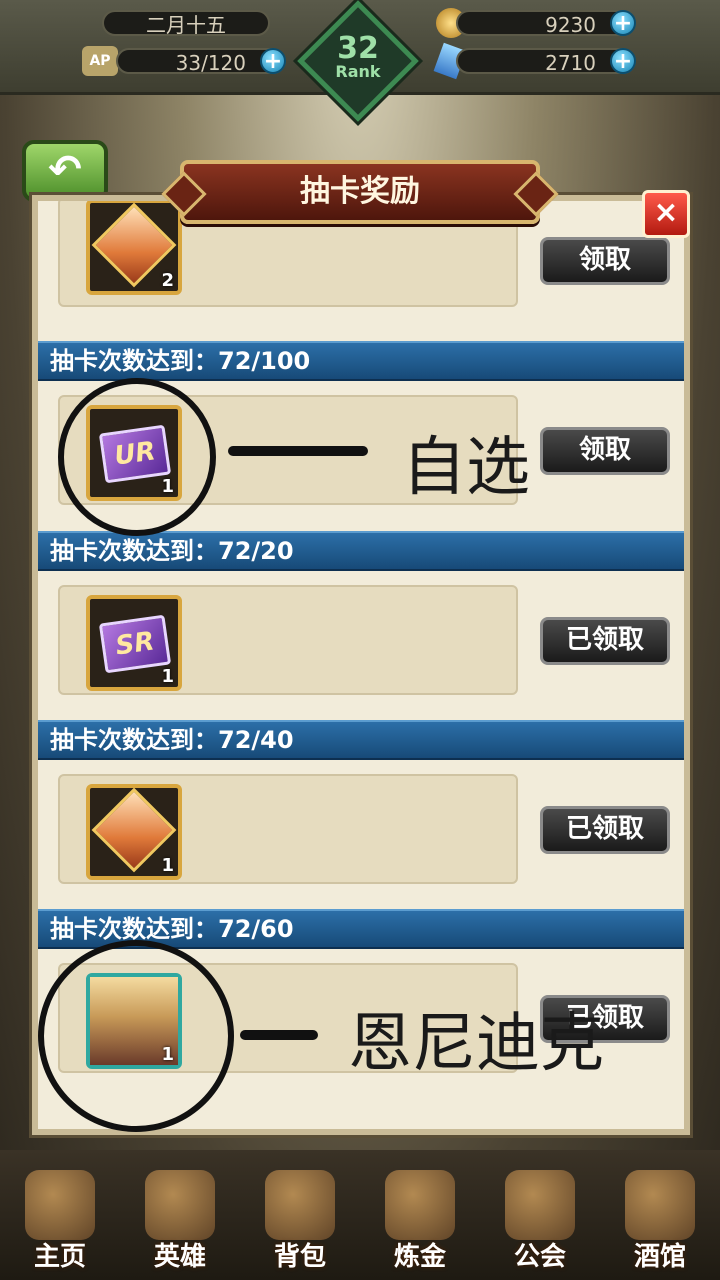 The image size is (720, 1280). I want to click on nav-label: 背包, so click(299, 1257).